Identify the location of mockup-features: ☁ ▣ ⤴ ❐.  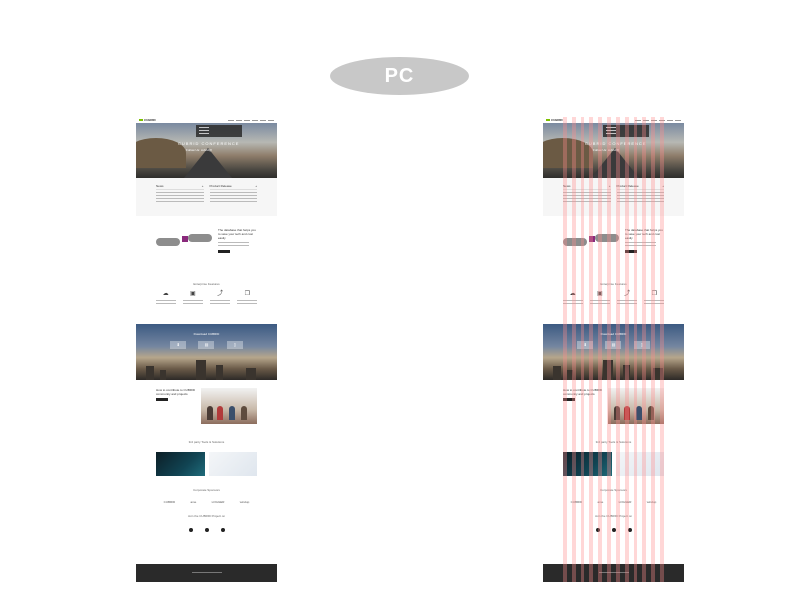
(206, 303).